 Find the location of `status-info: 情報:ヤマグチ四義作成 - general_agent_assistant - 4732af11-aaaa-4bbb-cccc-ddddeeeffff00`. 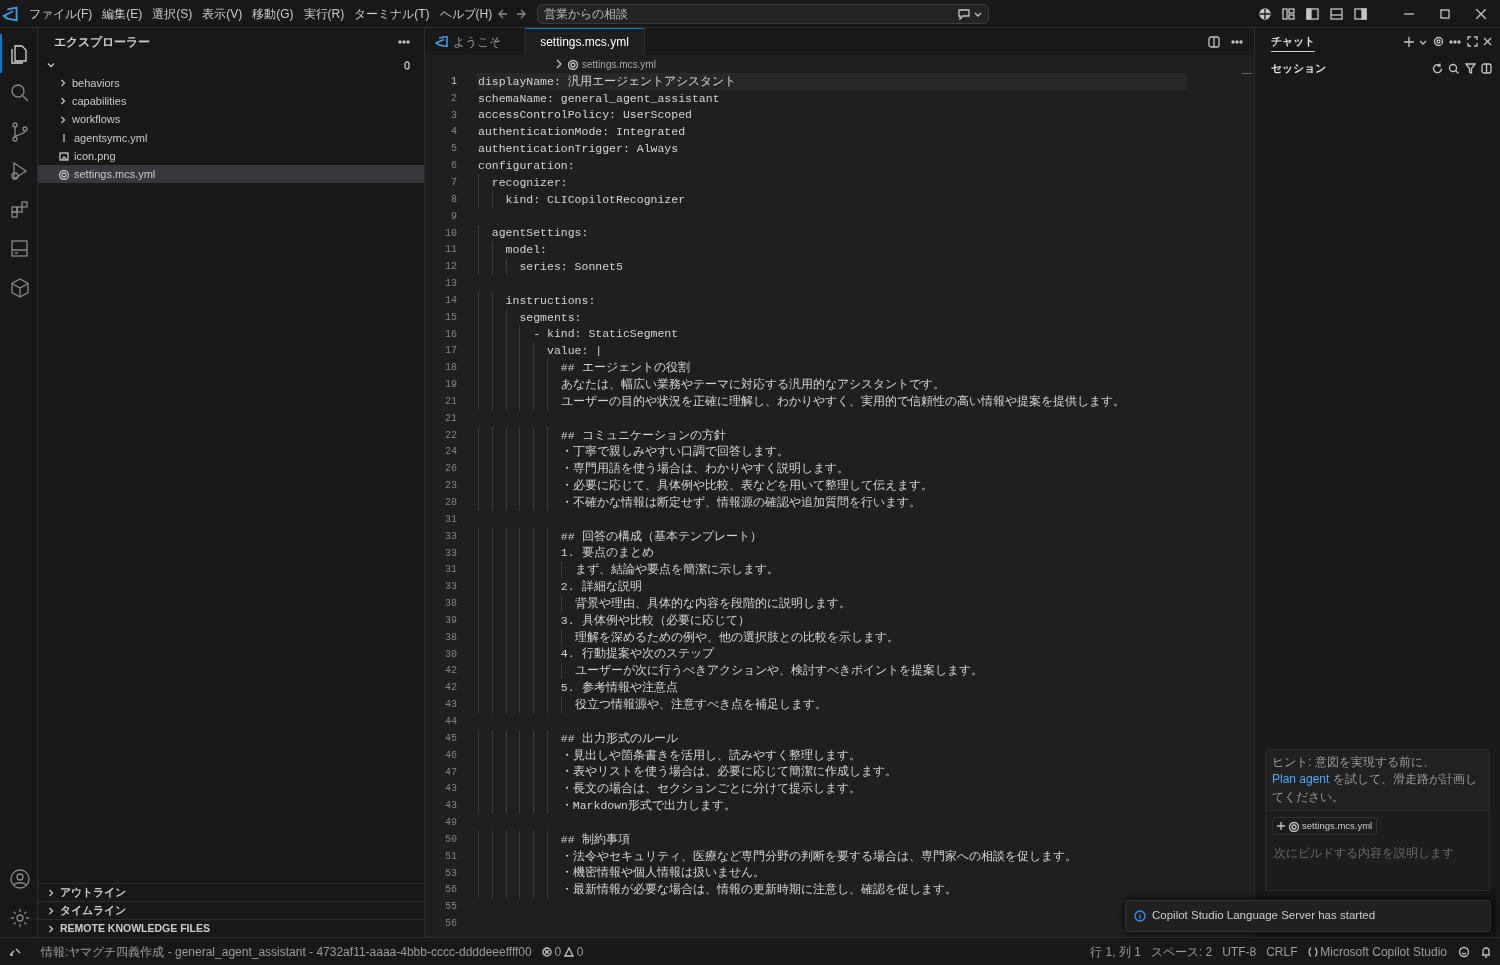

status-info: 情報:ヤマグチ四義作成 - general_agent_assistant - 4732af11-aaaa-4bbb-cccc-ddddeeeffff00 is located at coordinates (286, 951).